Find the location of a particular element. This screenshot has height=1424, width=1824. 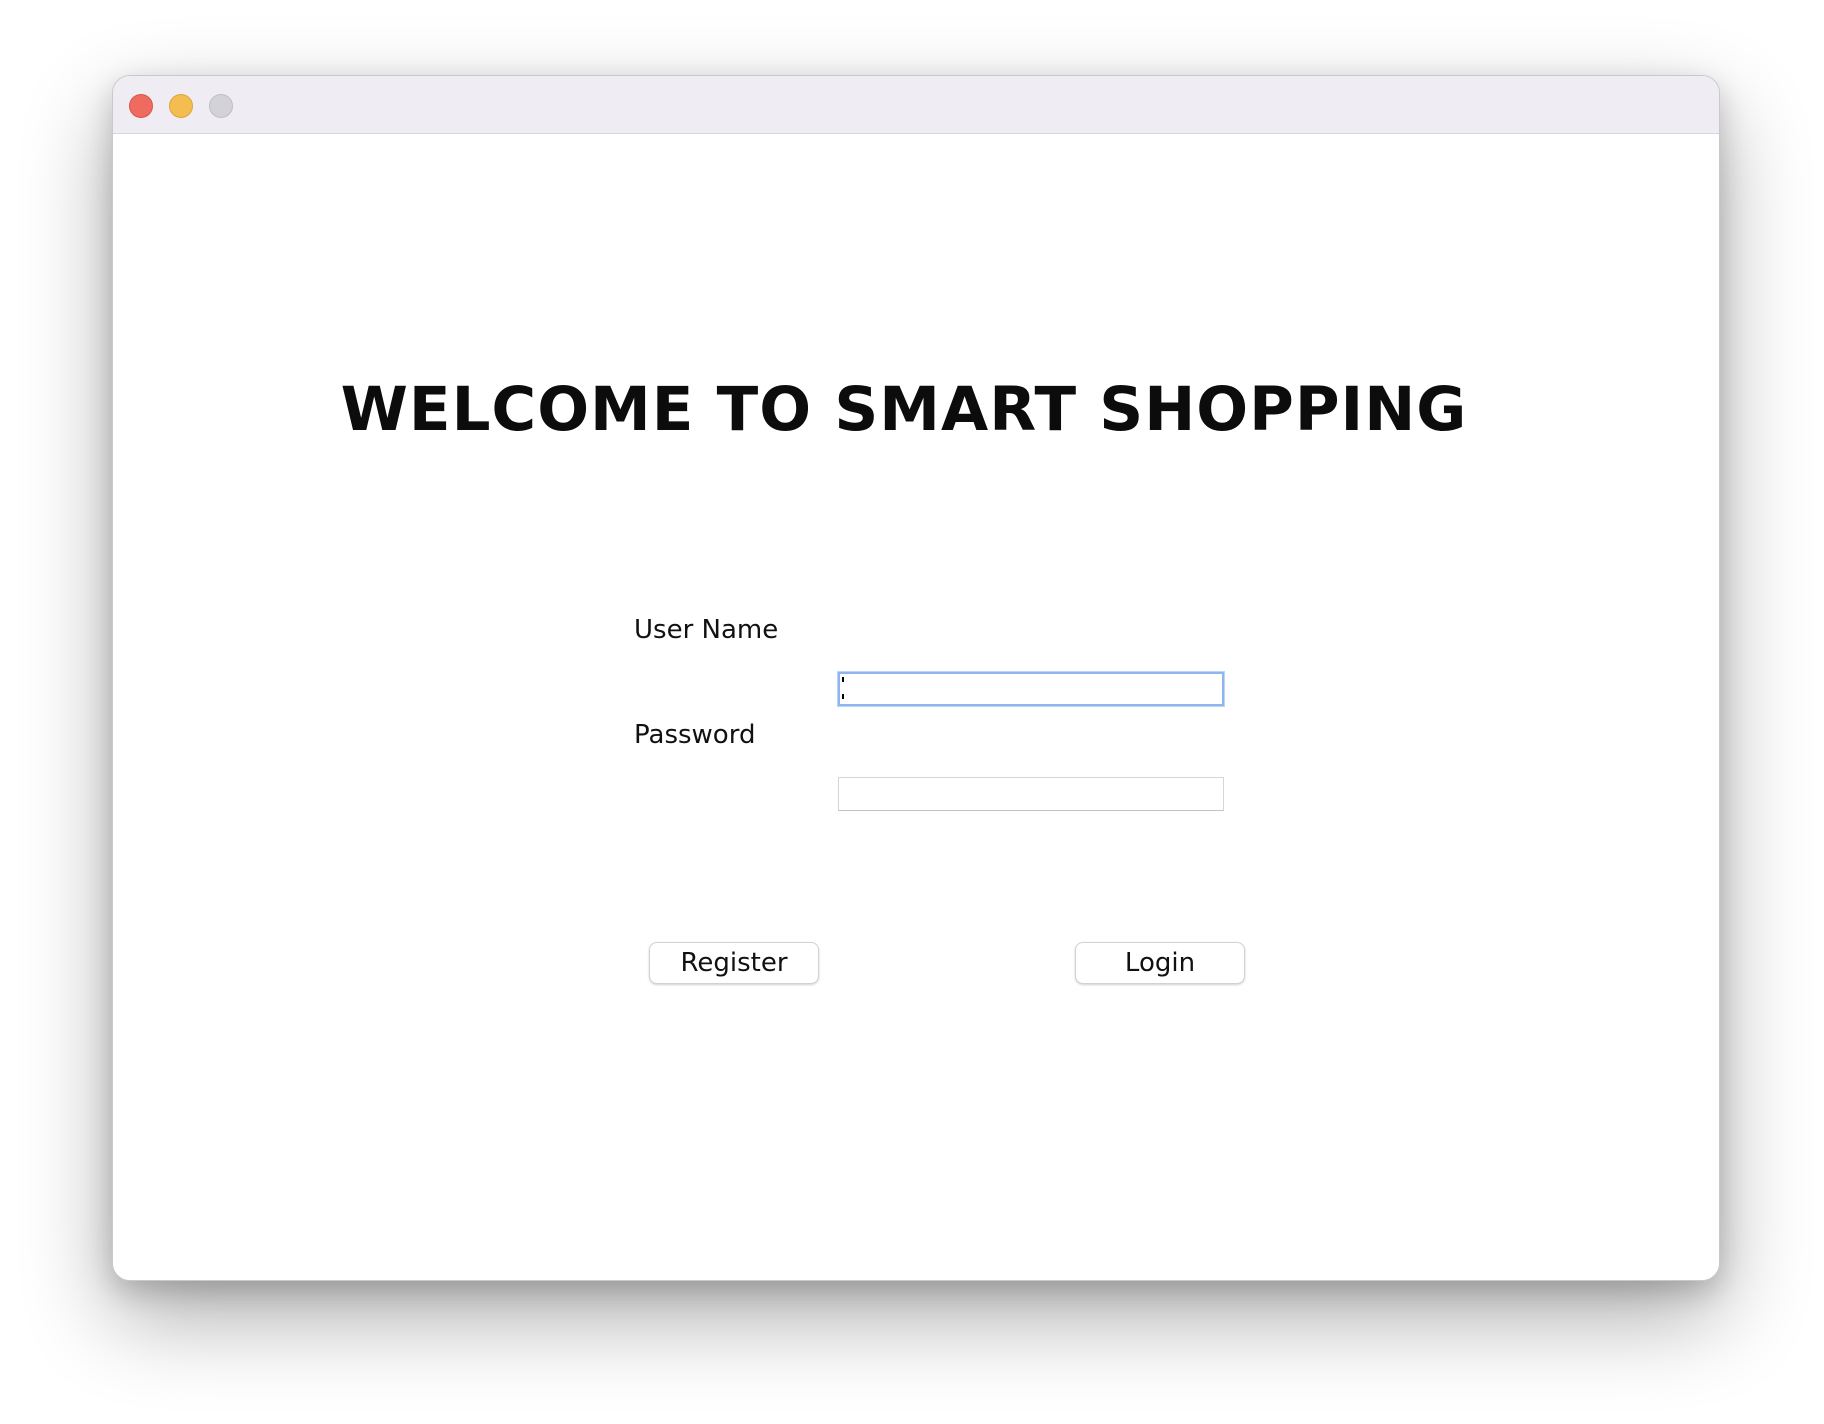

password-label: Password is located at coordinates (695, 735).